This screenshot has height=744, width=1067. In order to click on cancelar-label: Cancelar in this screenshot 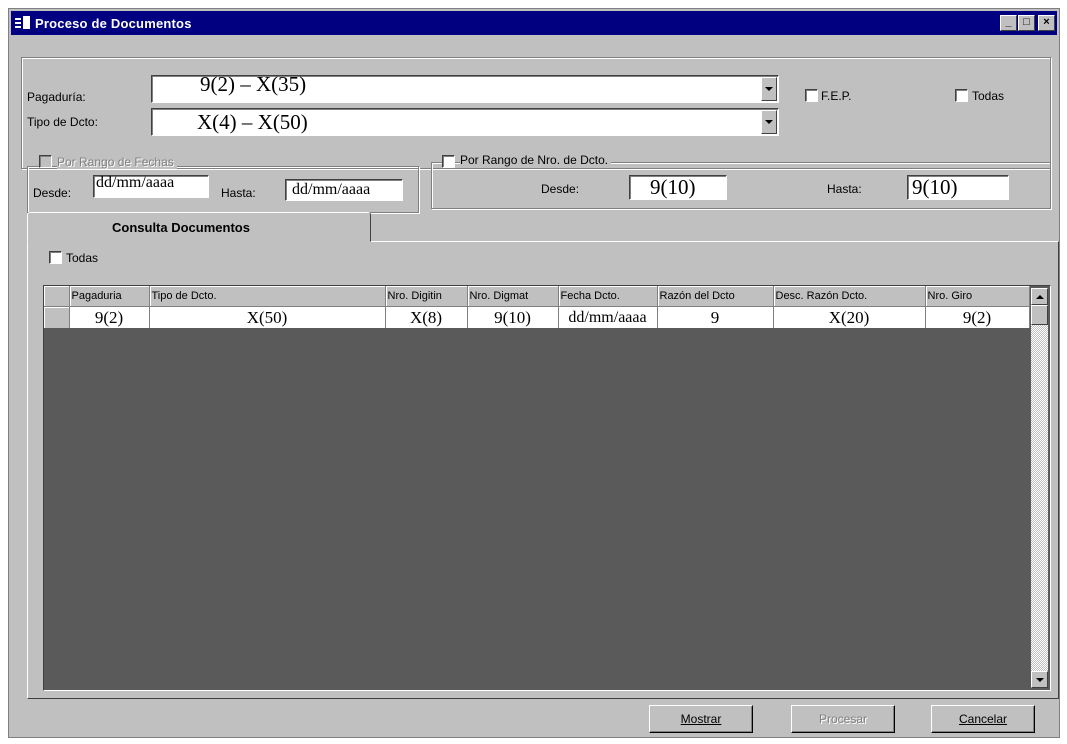, I will do `click(983, 719)`.